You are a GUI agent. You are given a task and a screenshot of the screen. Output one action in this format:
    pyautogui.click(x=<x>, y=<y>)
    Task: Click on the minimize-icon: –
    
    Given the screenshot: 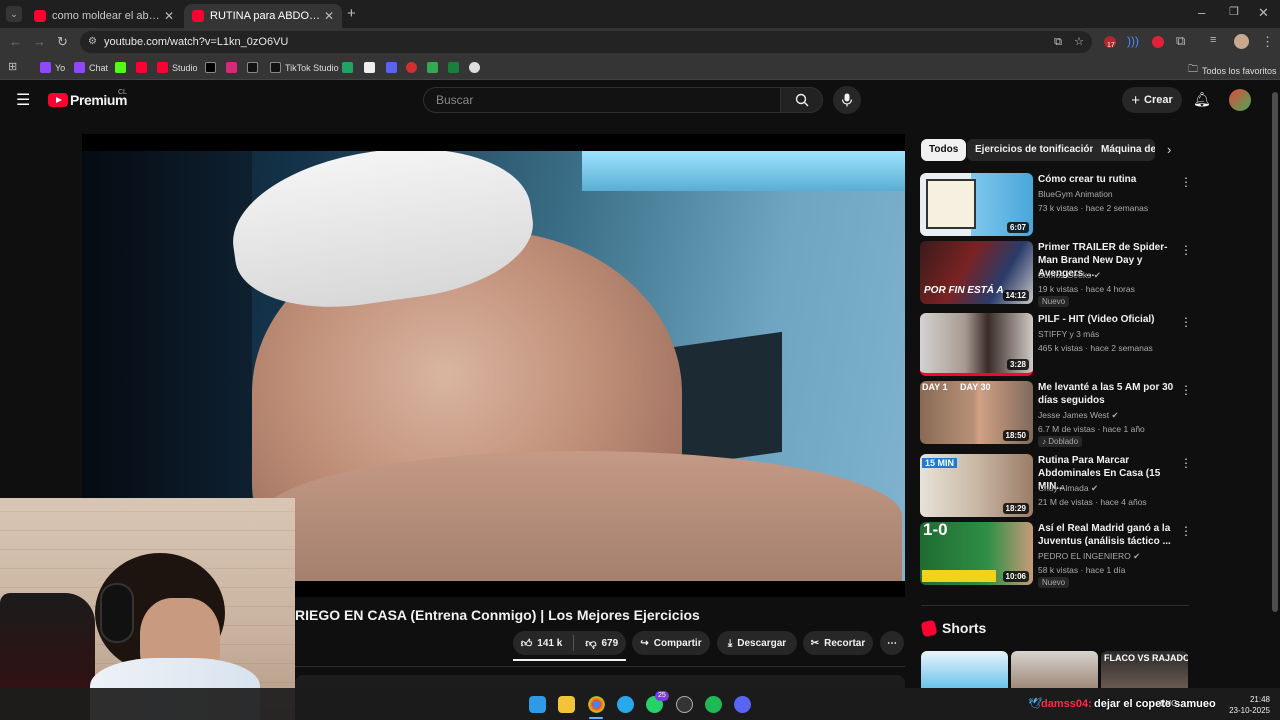 What is the action you would take?
    pyautogui.click(x=1201, y=12)
    